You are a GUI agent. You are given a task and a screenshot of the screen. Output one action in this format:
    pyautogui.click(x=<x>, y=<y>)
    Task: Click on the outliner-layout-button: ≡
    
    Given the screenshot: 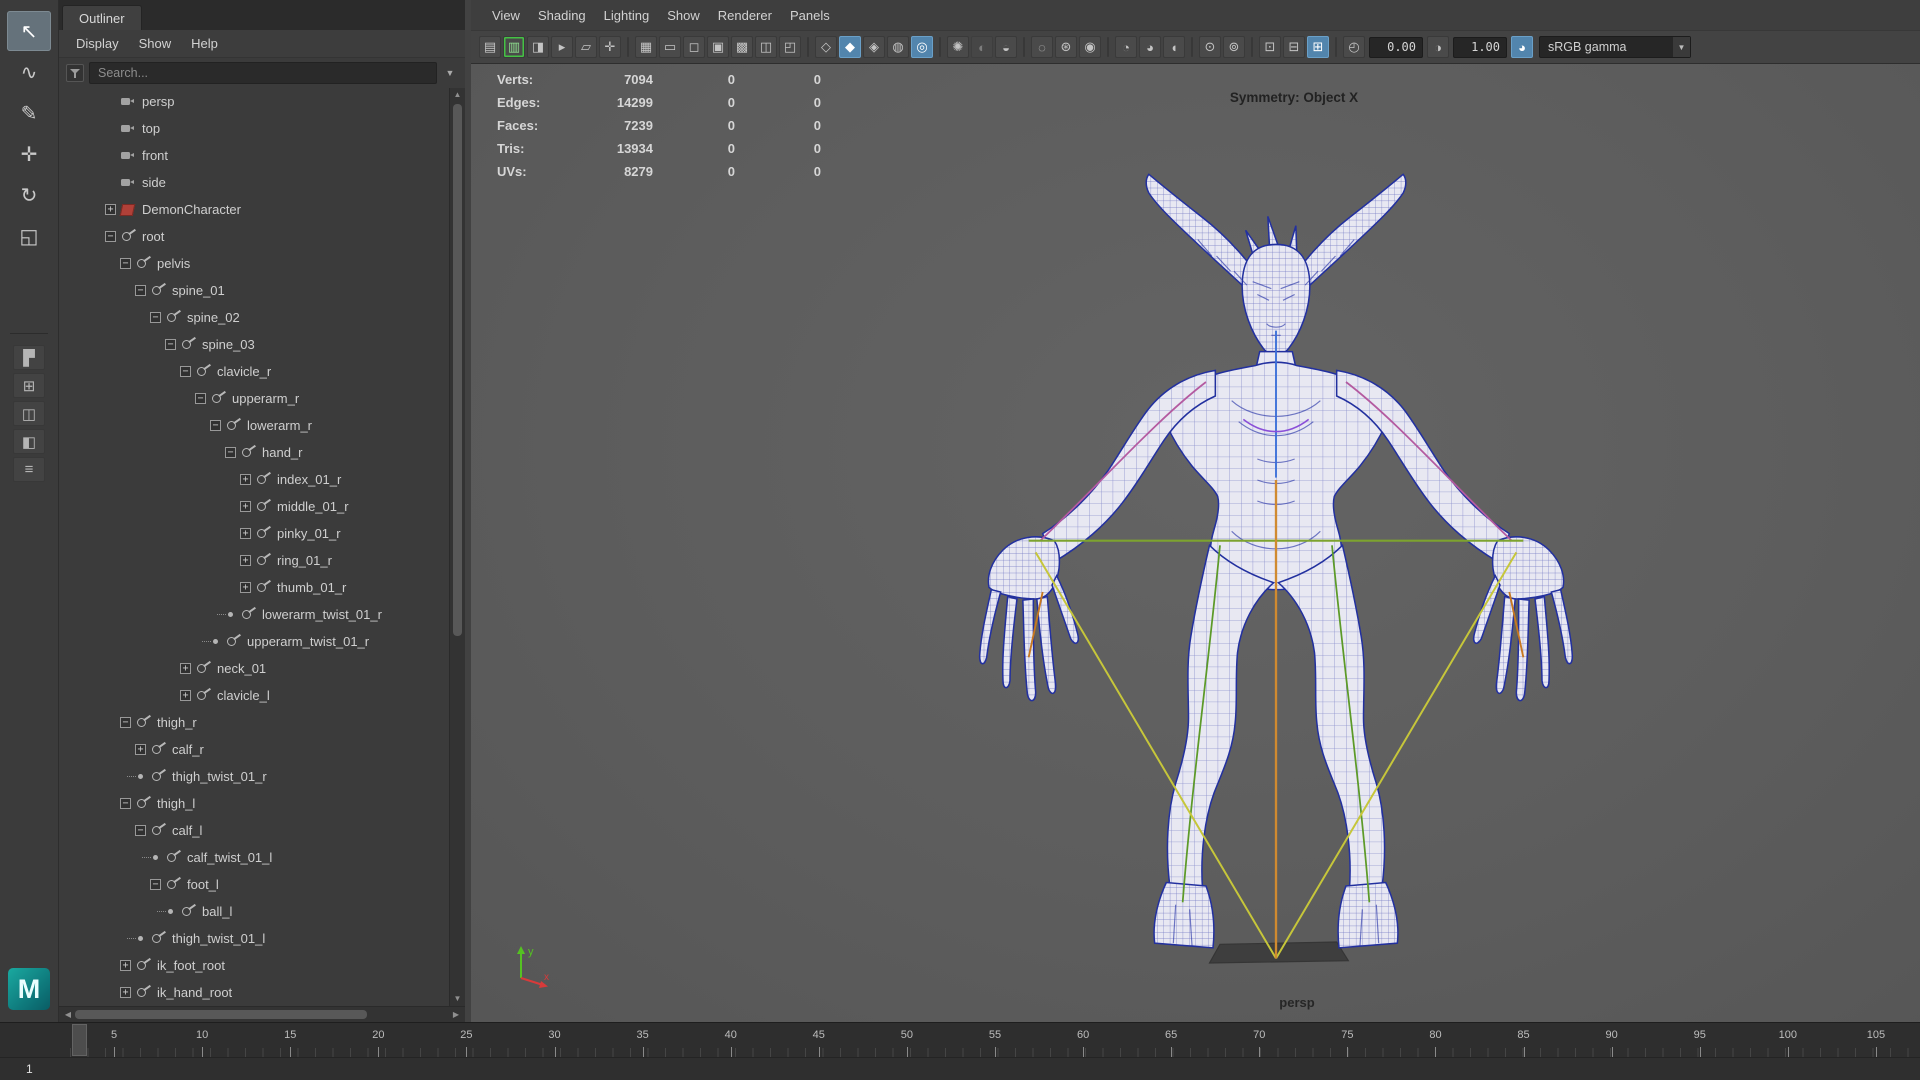 What is the action you would take?
    pyautogui.click(x=29, y=469)
    